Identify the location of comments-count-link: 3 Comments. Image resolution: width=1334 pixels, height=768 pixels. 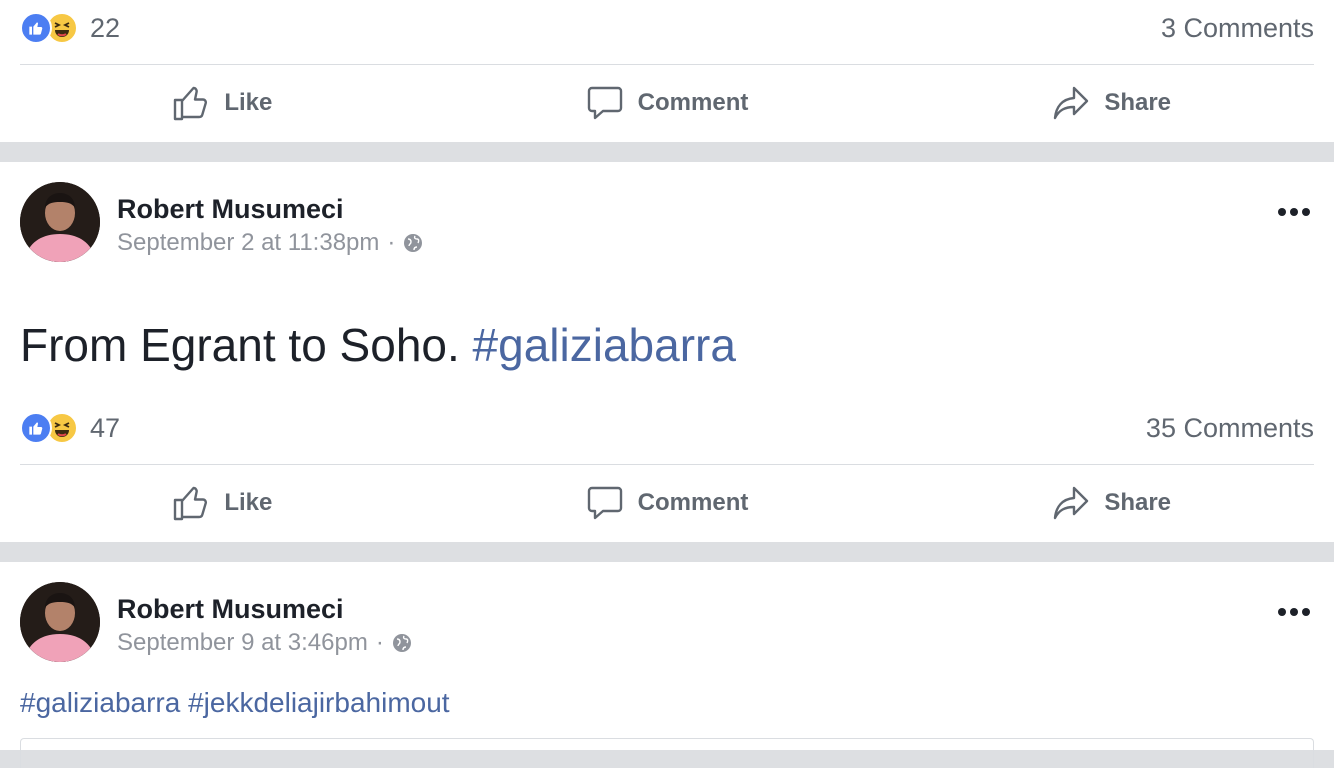
(1237, 28).